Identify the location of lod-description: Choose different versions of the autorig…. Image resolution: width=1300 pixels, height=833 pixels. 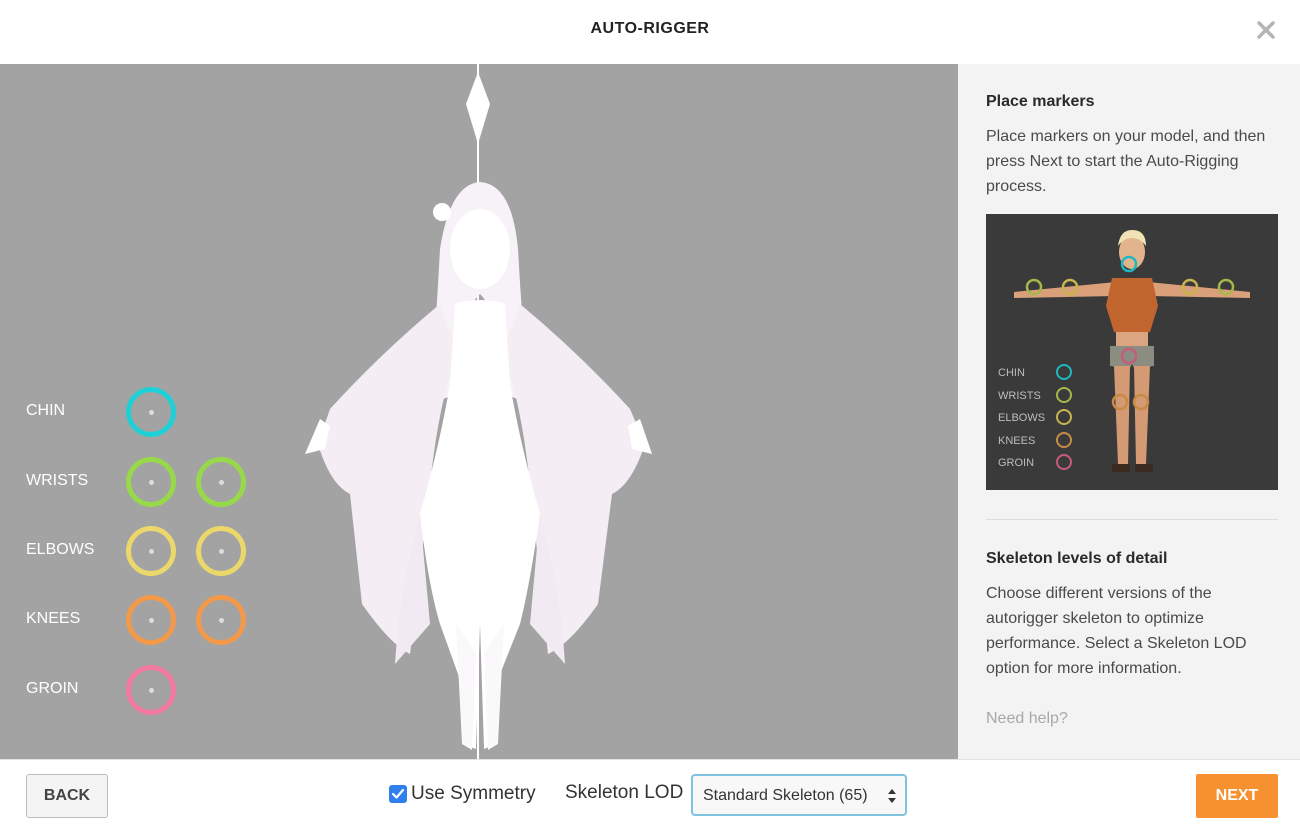
(1116, 631).